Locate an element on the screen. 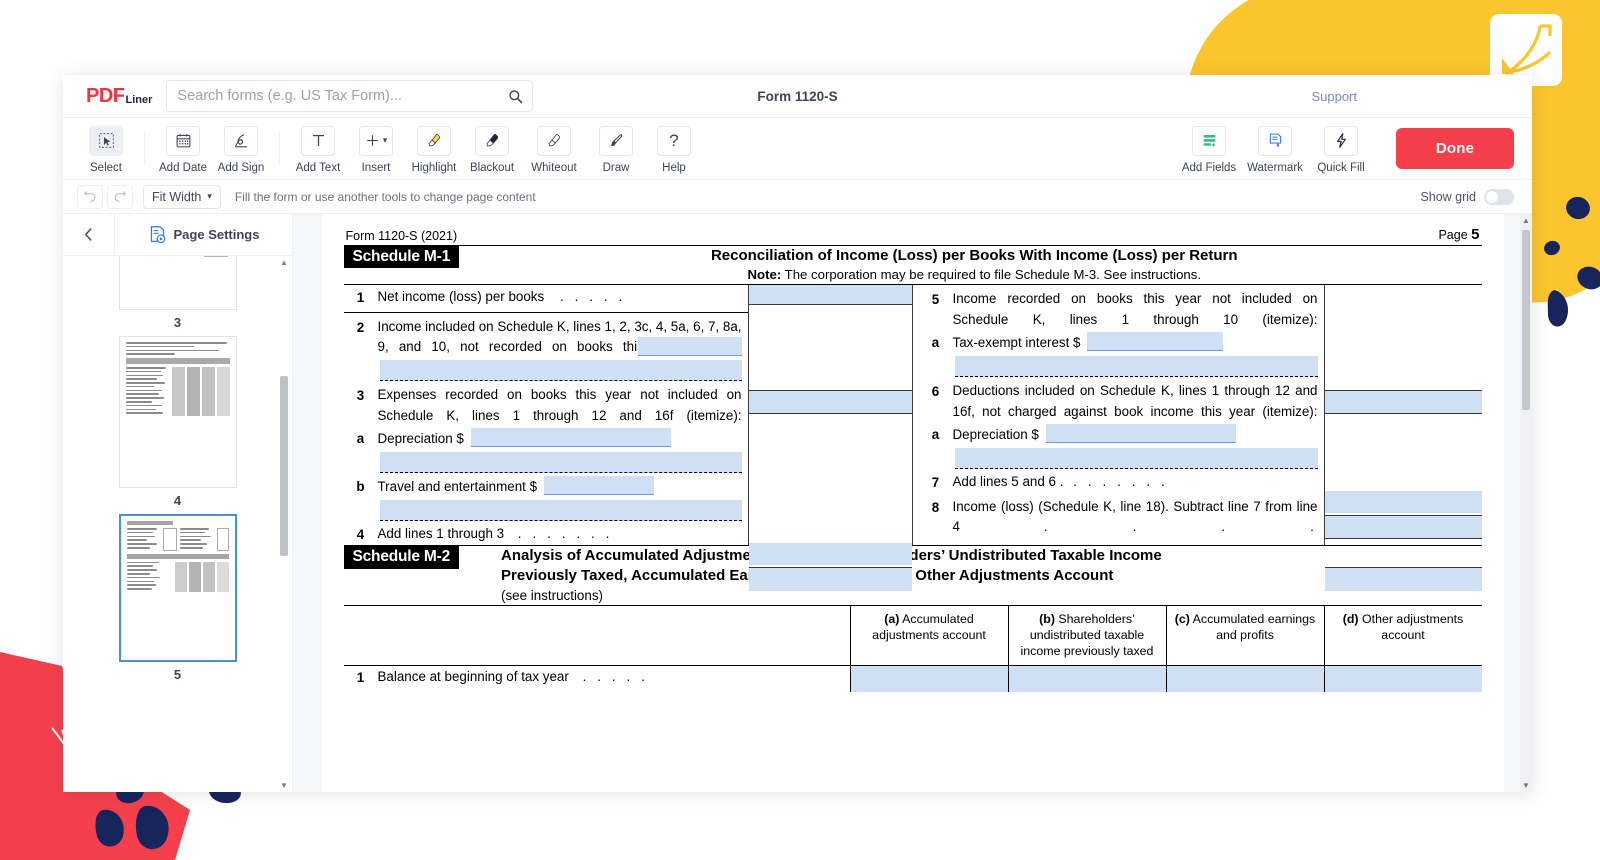 This screenshot has width=1600, height=860. thumbnail-item: 3 is located at coordinates (177, 293).